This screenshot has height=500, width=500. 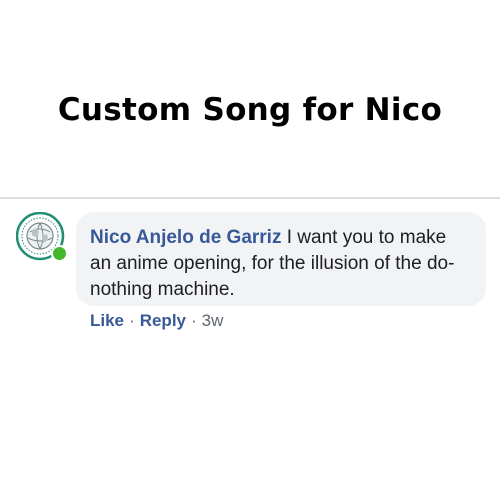 I want to click on avatar, so click(x=42, y=238).